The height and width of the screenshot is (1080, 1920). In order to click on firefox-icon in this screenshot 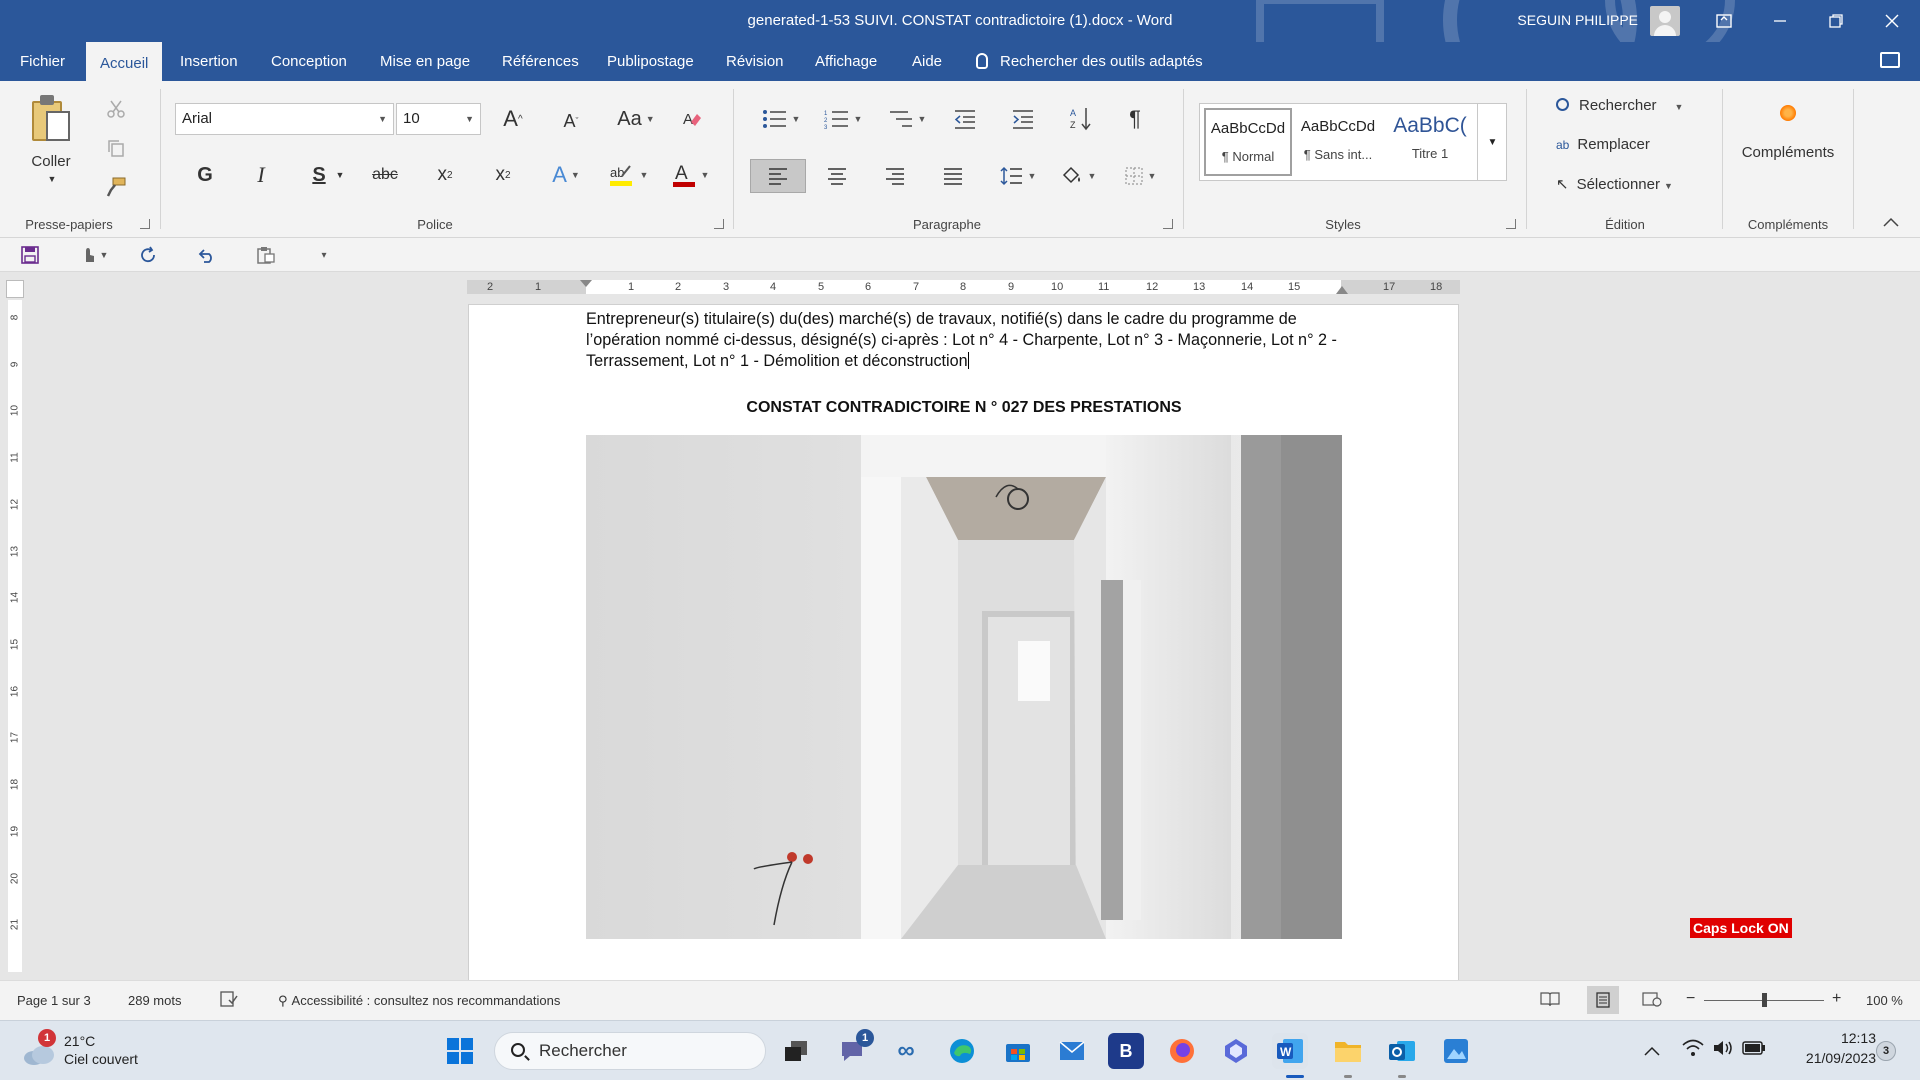, I will do `click(1182, 1051)`.